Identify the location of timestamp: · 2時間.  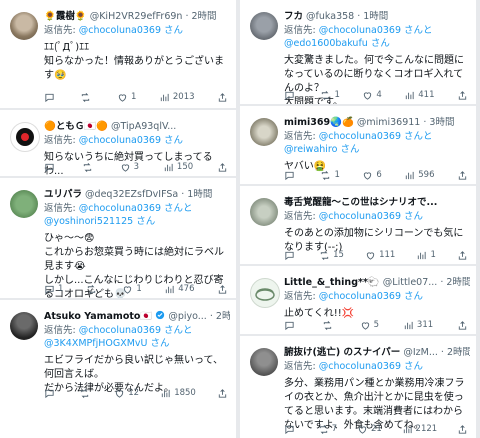
(220, 316).